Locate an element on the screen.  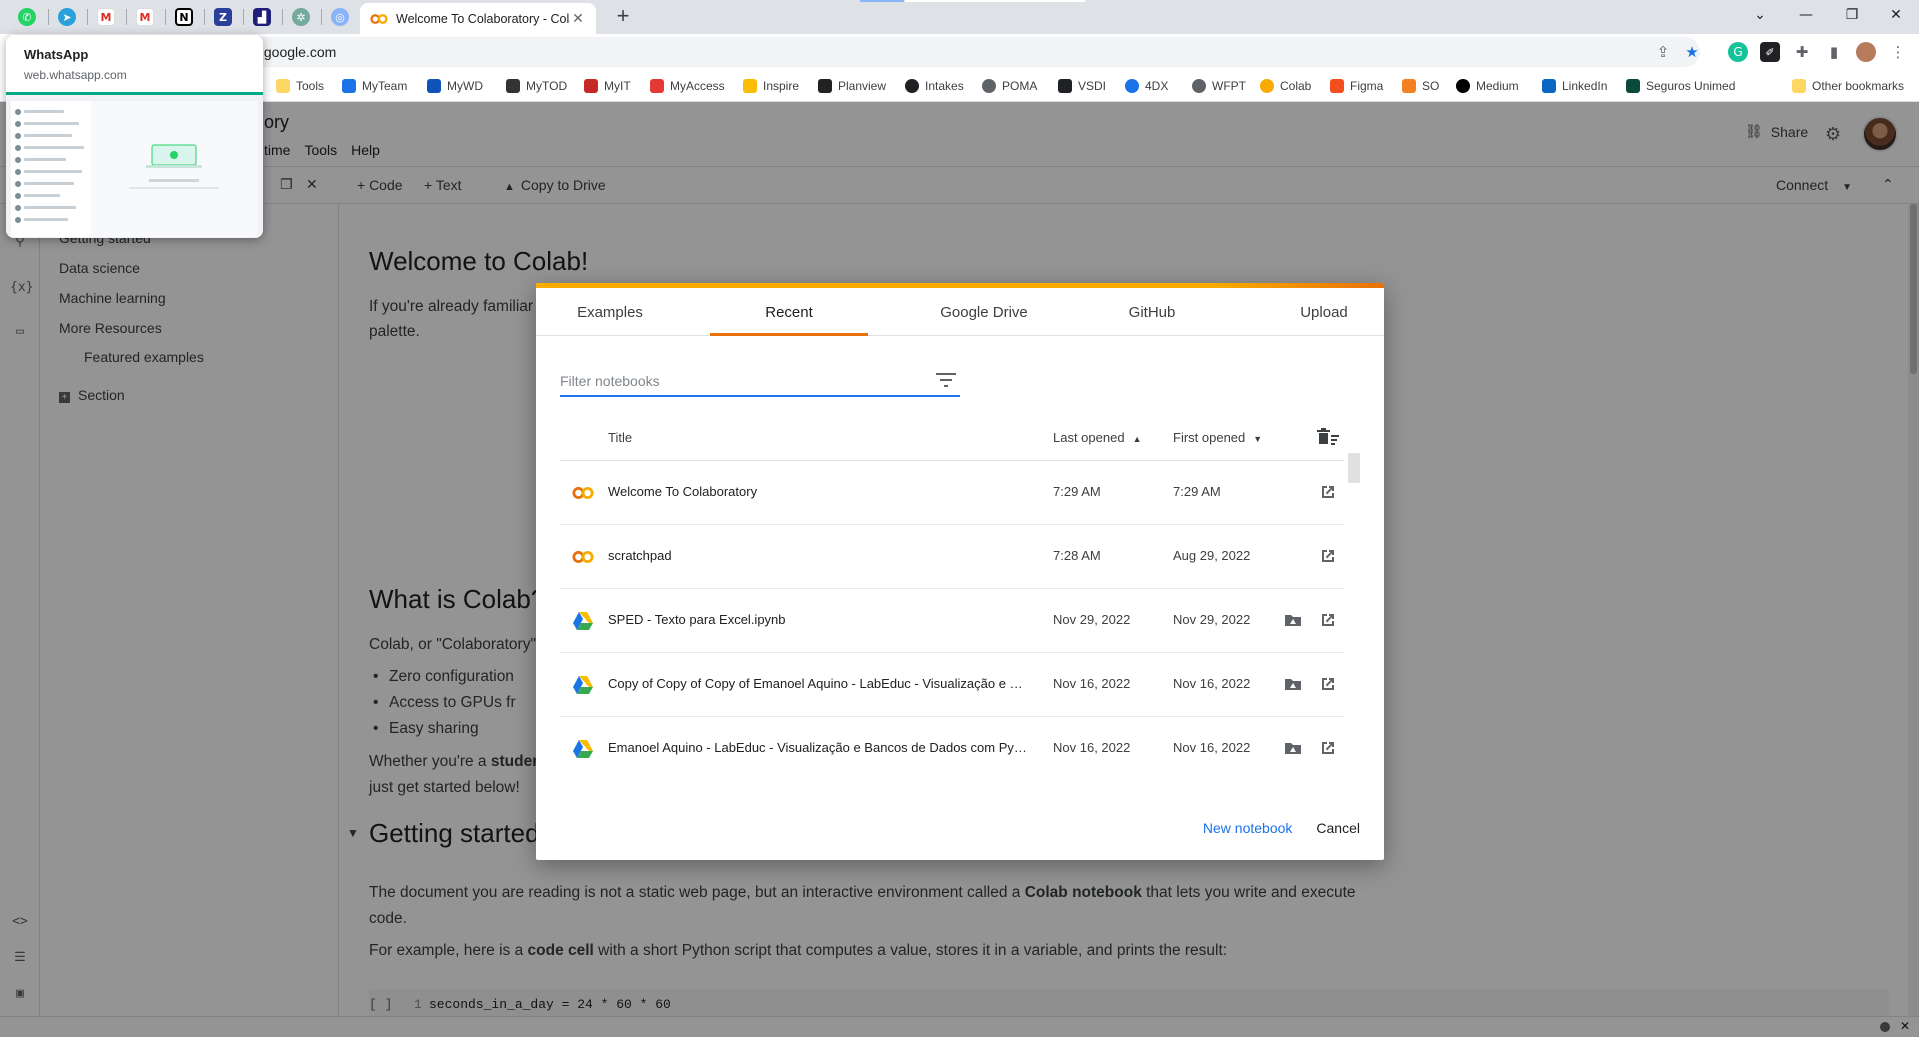
pinned-tab-notion: N is located at coordinates (184, 17).